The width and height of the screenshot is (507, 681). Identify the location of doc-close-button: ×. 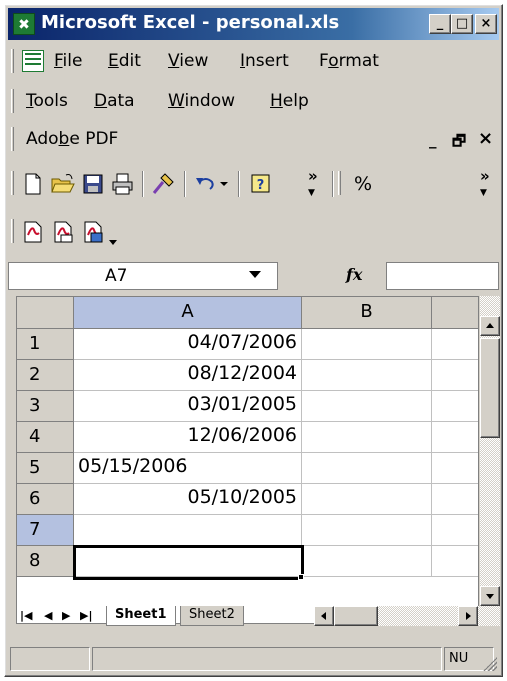
(485, 138).